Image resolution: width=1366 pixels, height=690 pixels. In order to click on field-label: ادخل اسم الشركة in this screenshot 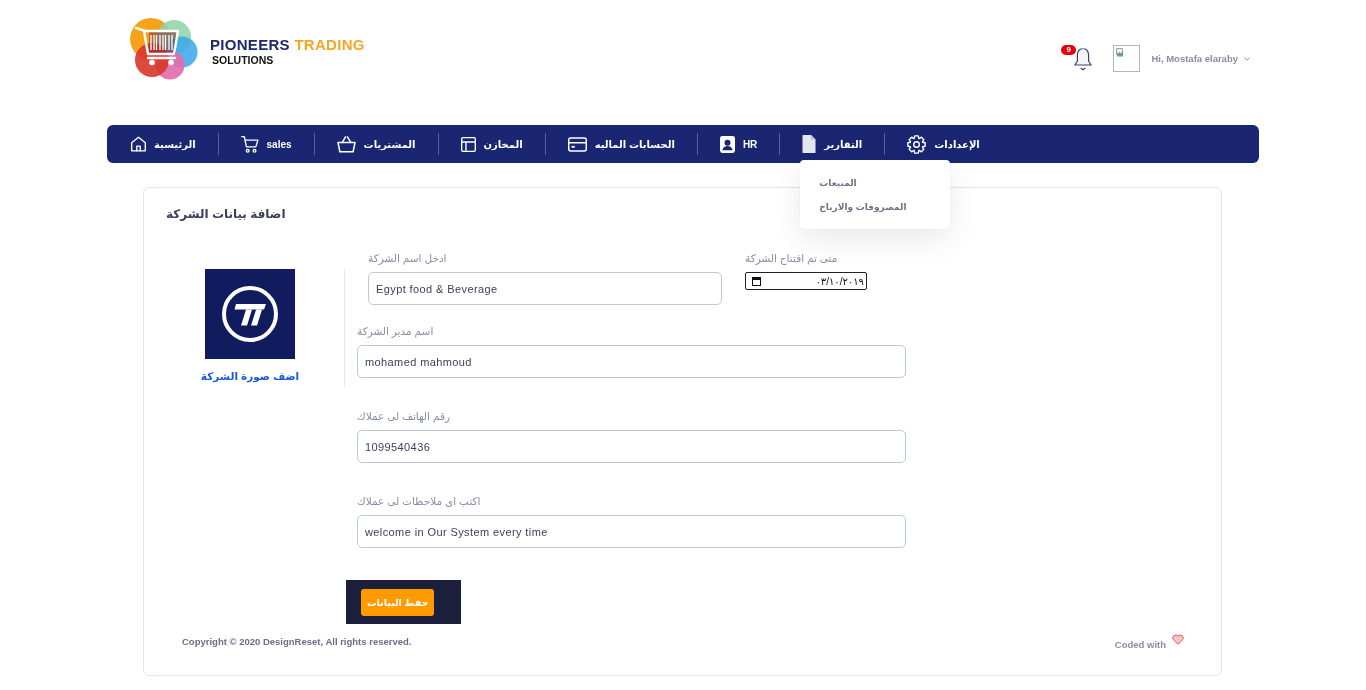, I will do `click(407, 258)`.